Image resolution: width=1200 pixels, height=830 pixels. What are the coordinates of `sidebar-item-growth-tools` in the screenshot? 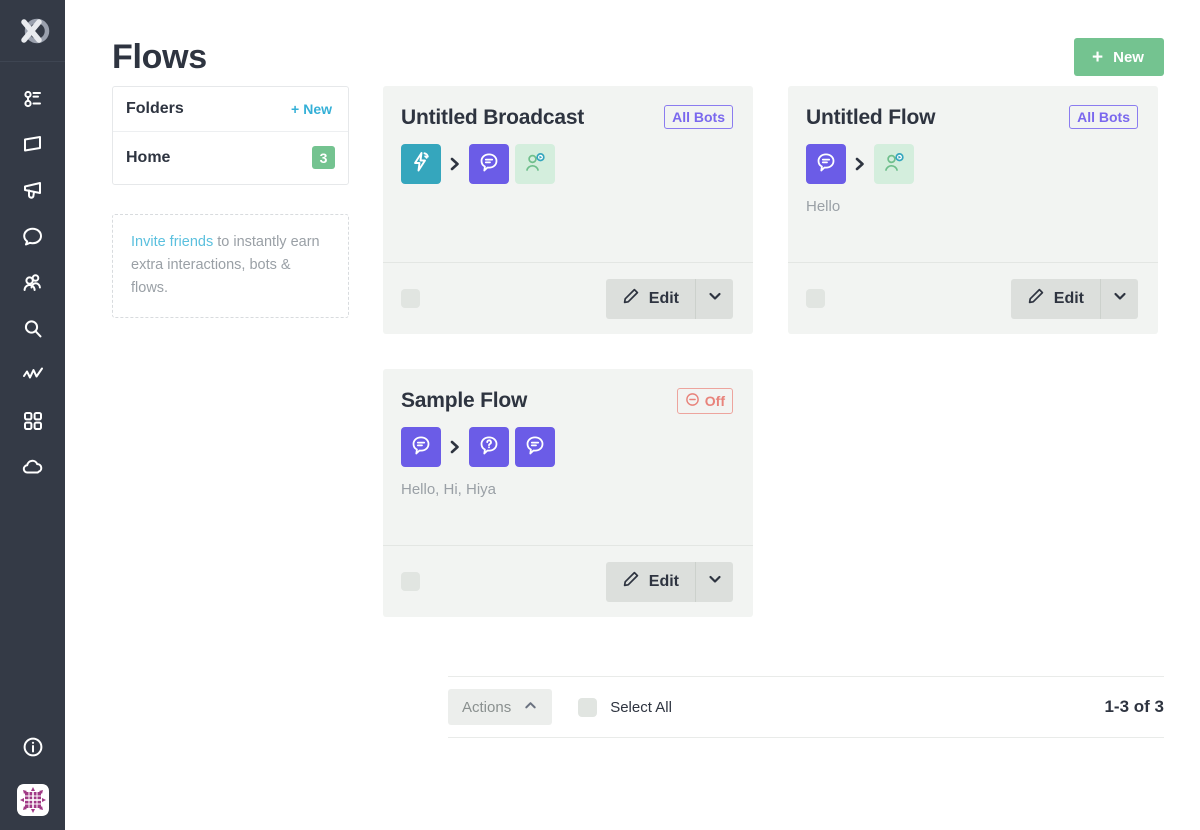 It's located at (32, 375).